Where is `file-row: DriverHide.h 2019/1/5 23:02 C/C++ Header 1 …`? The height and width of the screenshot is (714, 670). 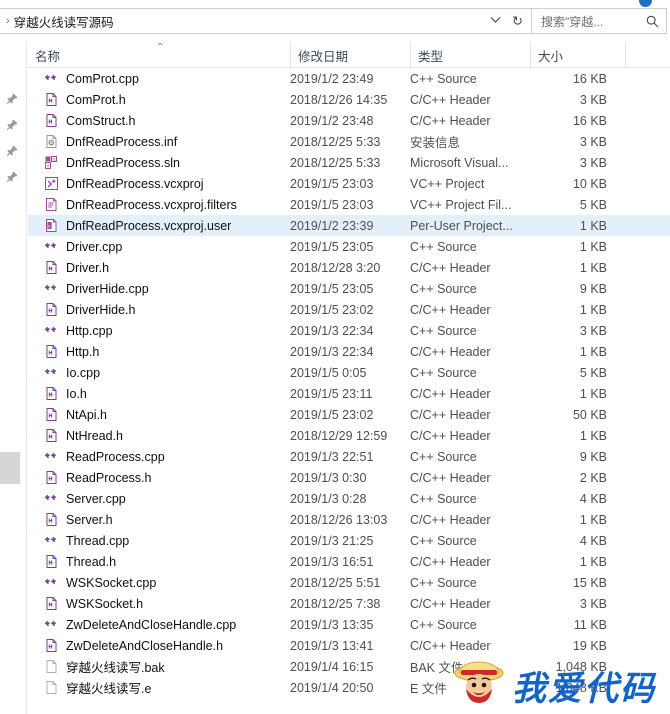 file-row: DriverHide.h 2019/1/5 23:02 C/C++ Header 1 … is located at coordinates (349, 309).